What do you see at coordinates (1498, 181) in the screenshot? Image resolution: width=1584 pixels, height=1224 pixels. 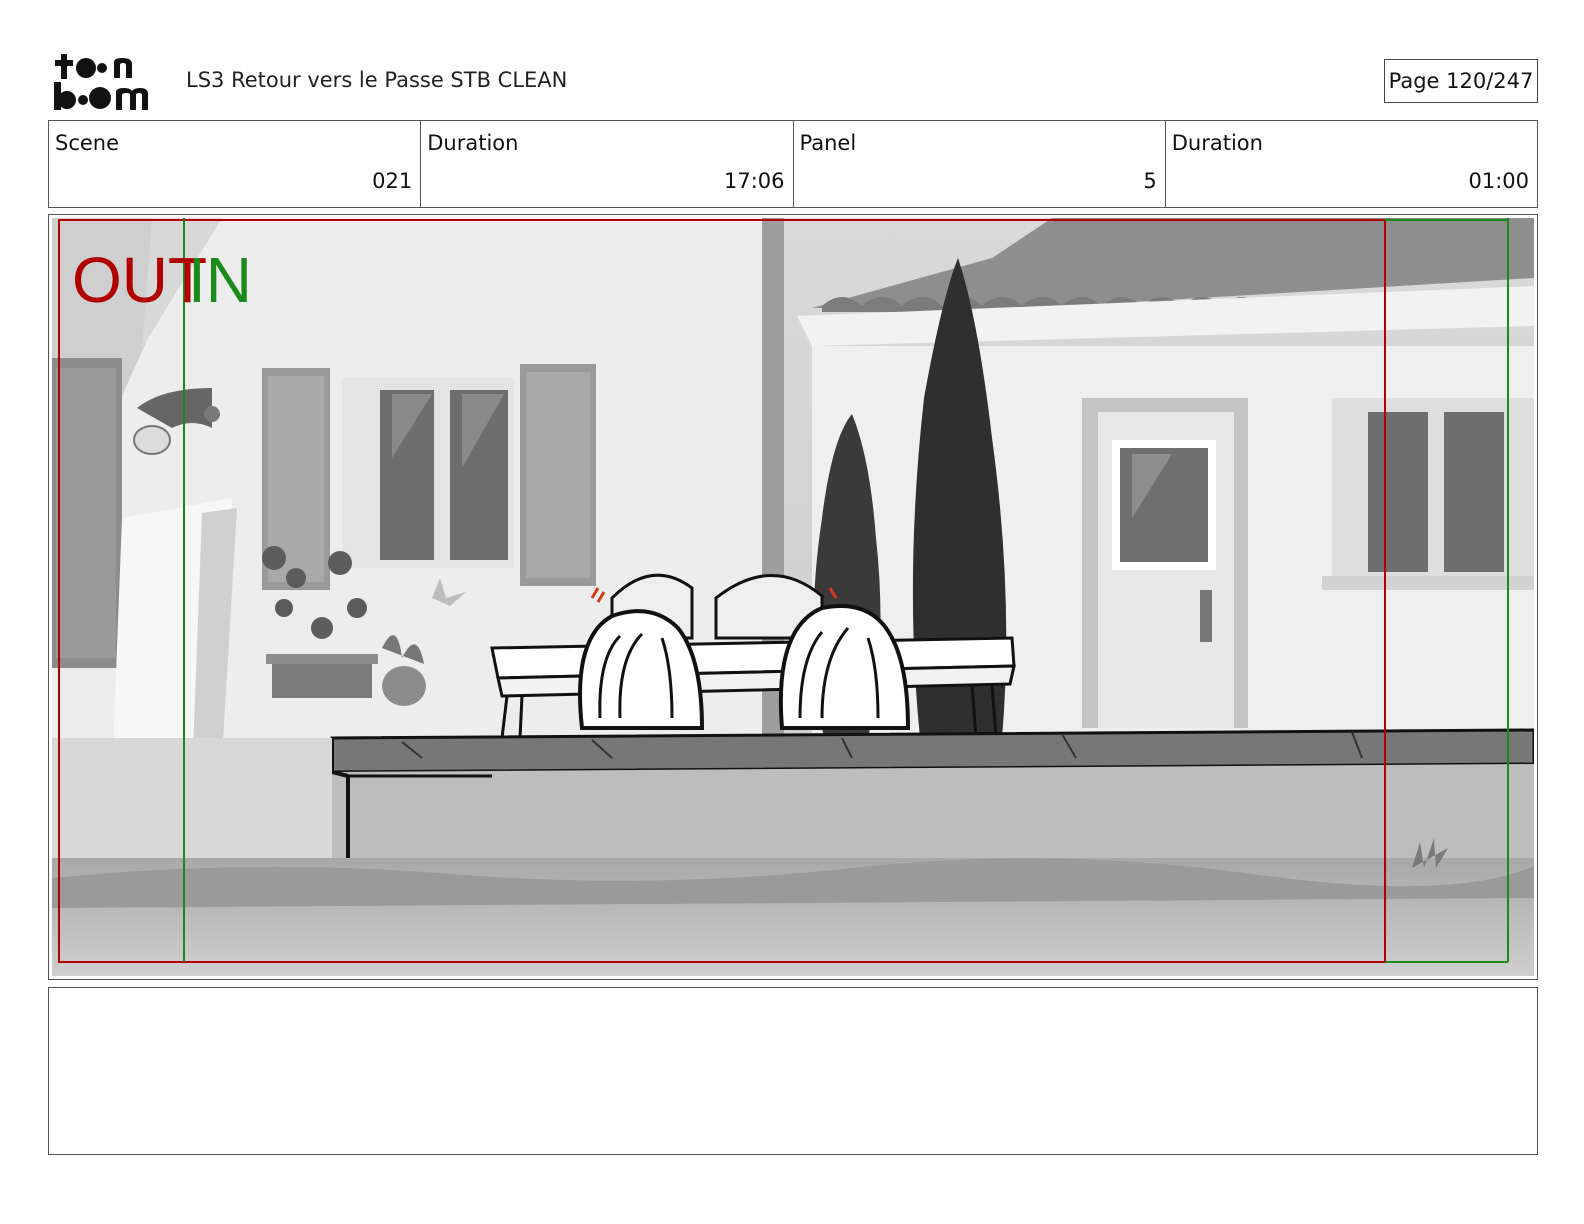 I see `panel-duration-value: 01:00` at bounding box center [1498, 181].